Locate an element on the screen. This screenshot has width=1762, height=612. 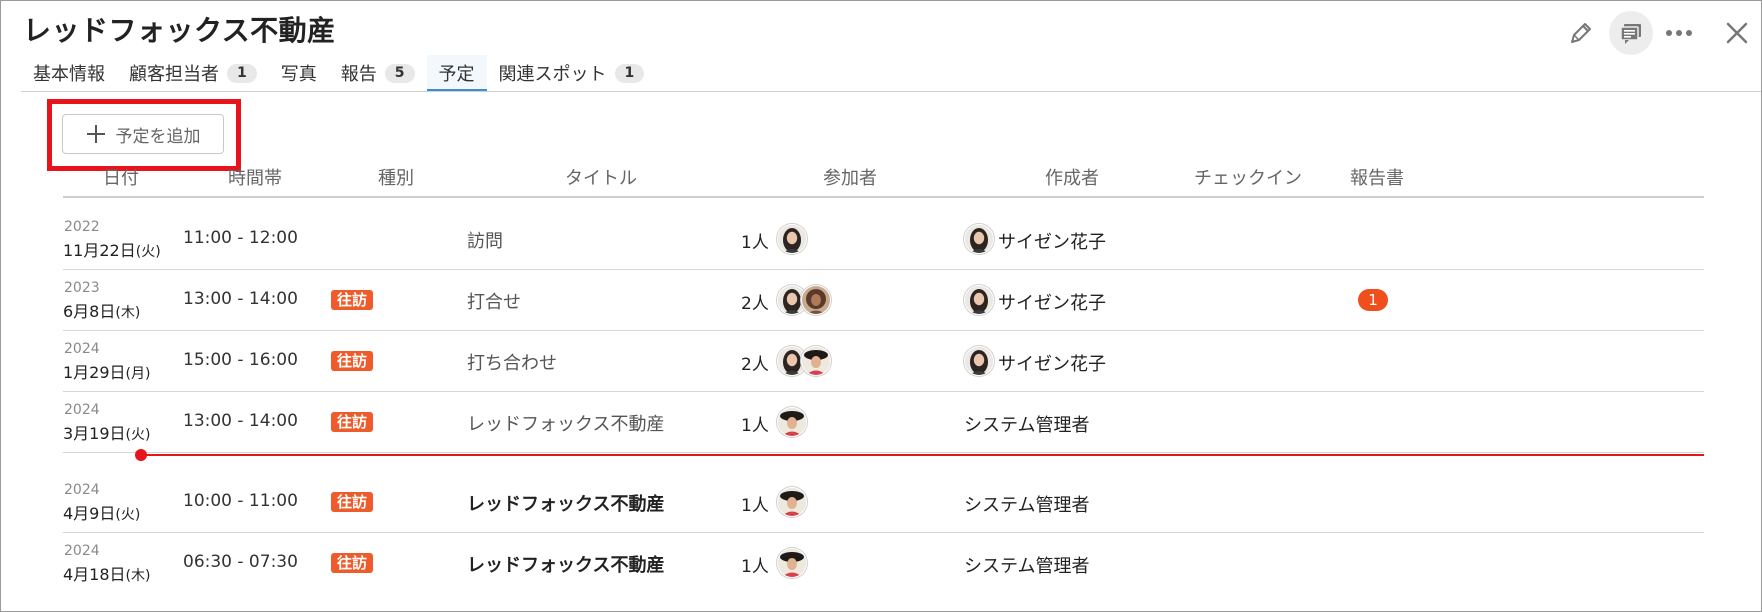
more-button is located at coordinates (1679, 33).